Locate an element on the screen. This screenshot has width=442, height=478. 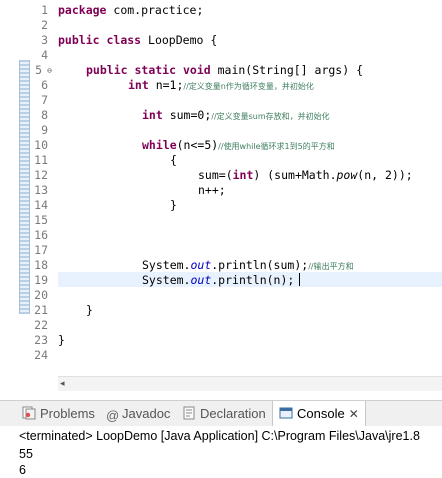
line-number: 18 is located at coordinates (41, 265).